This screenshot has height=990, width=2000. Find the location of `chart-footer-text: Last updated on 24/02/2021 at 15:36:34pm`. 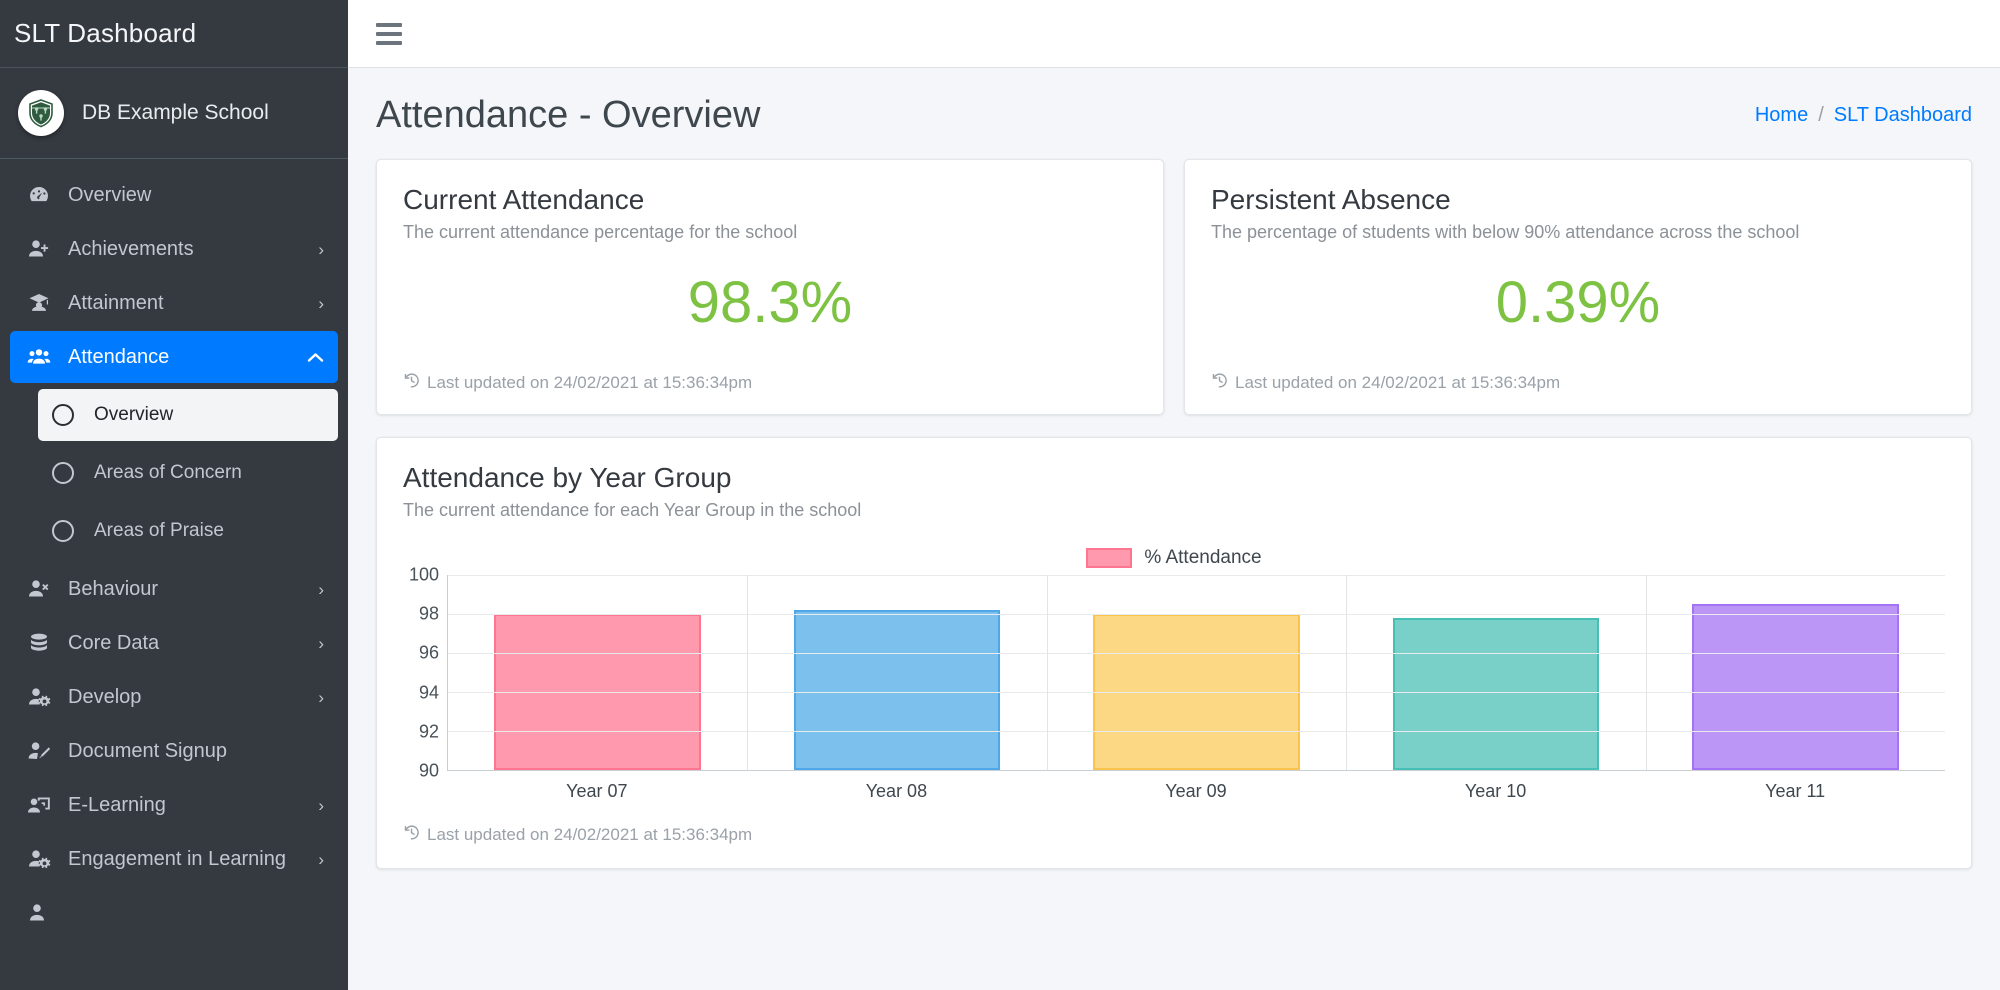

chart-footer-text: Last updated on 24/02/2021 at 15:36:34pm is located at coordinates (590, 834).